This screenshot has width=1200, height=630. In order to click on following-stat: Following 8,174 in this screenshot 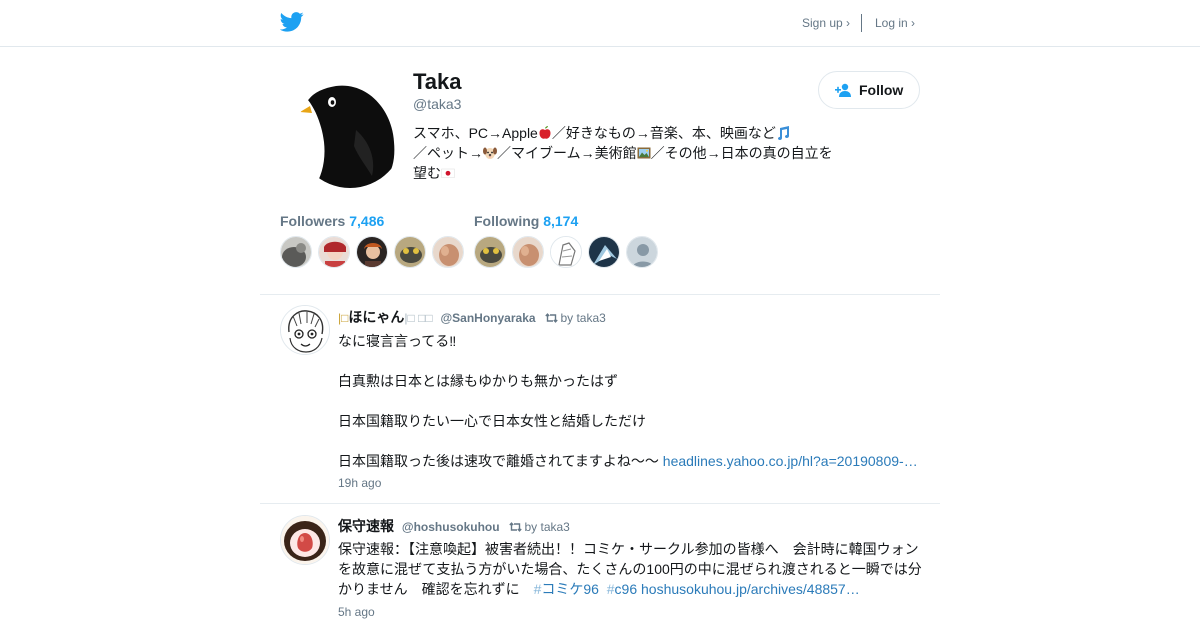, I will do `click(526, 221)`.